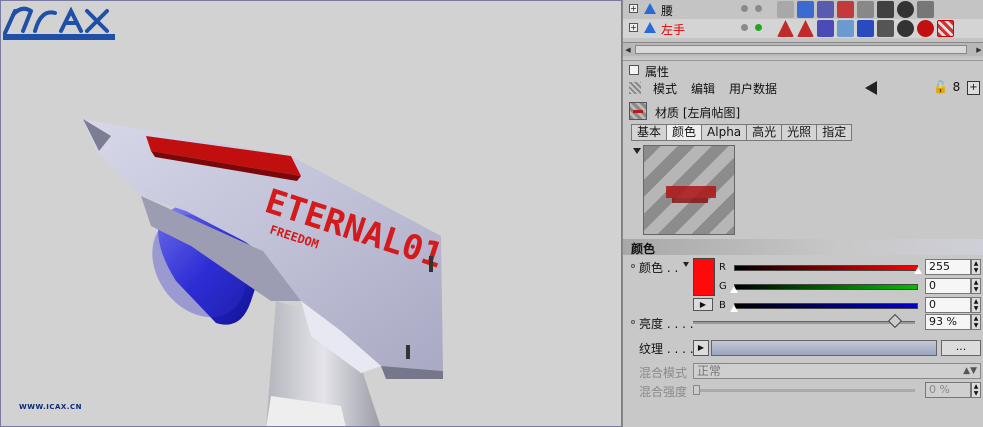  What do you see at coordinates (976, 286) in the screenshot?
I see `g-stepper: ▲ ▼` at bounding box center [976, 286].